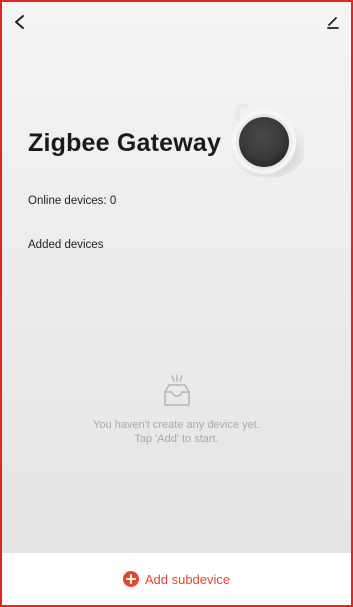  I want to click on edit-button, so click(333, 22).